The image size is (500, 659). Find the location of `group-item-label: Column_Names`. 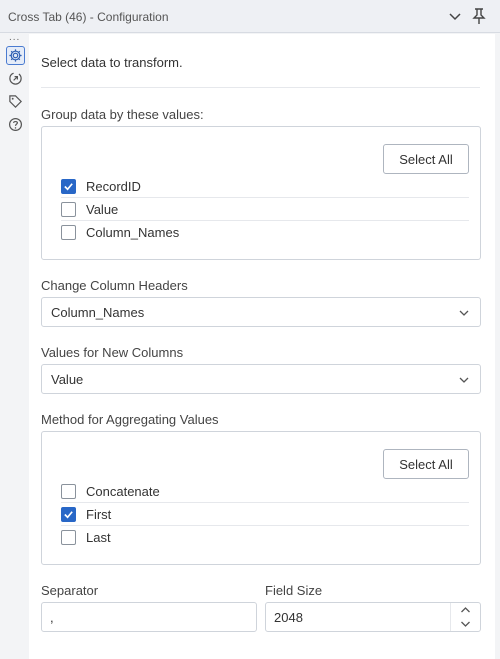

group-item-label: Column_Names is located at coordinates (133, 232).